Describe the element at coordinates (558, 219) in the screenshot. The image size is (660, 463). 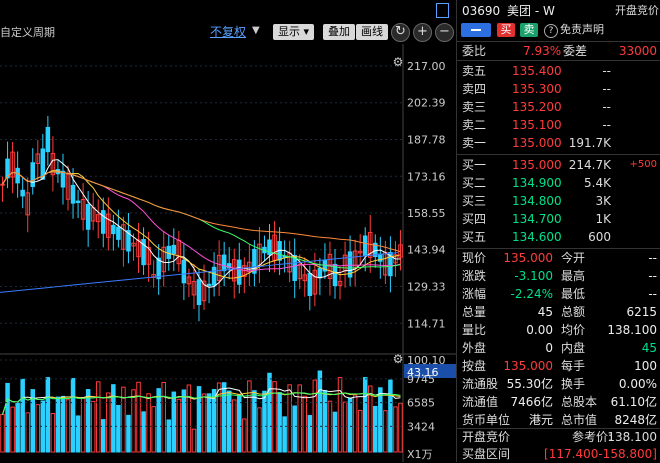
I see `bid-row: 买四 134.700 1K` at that location.